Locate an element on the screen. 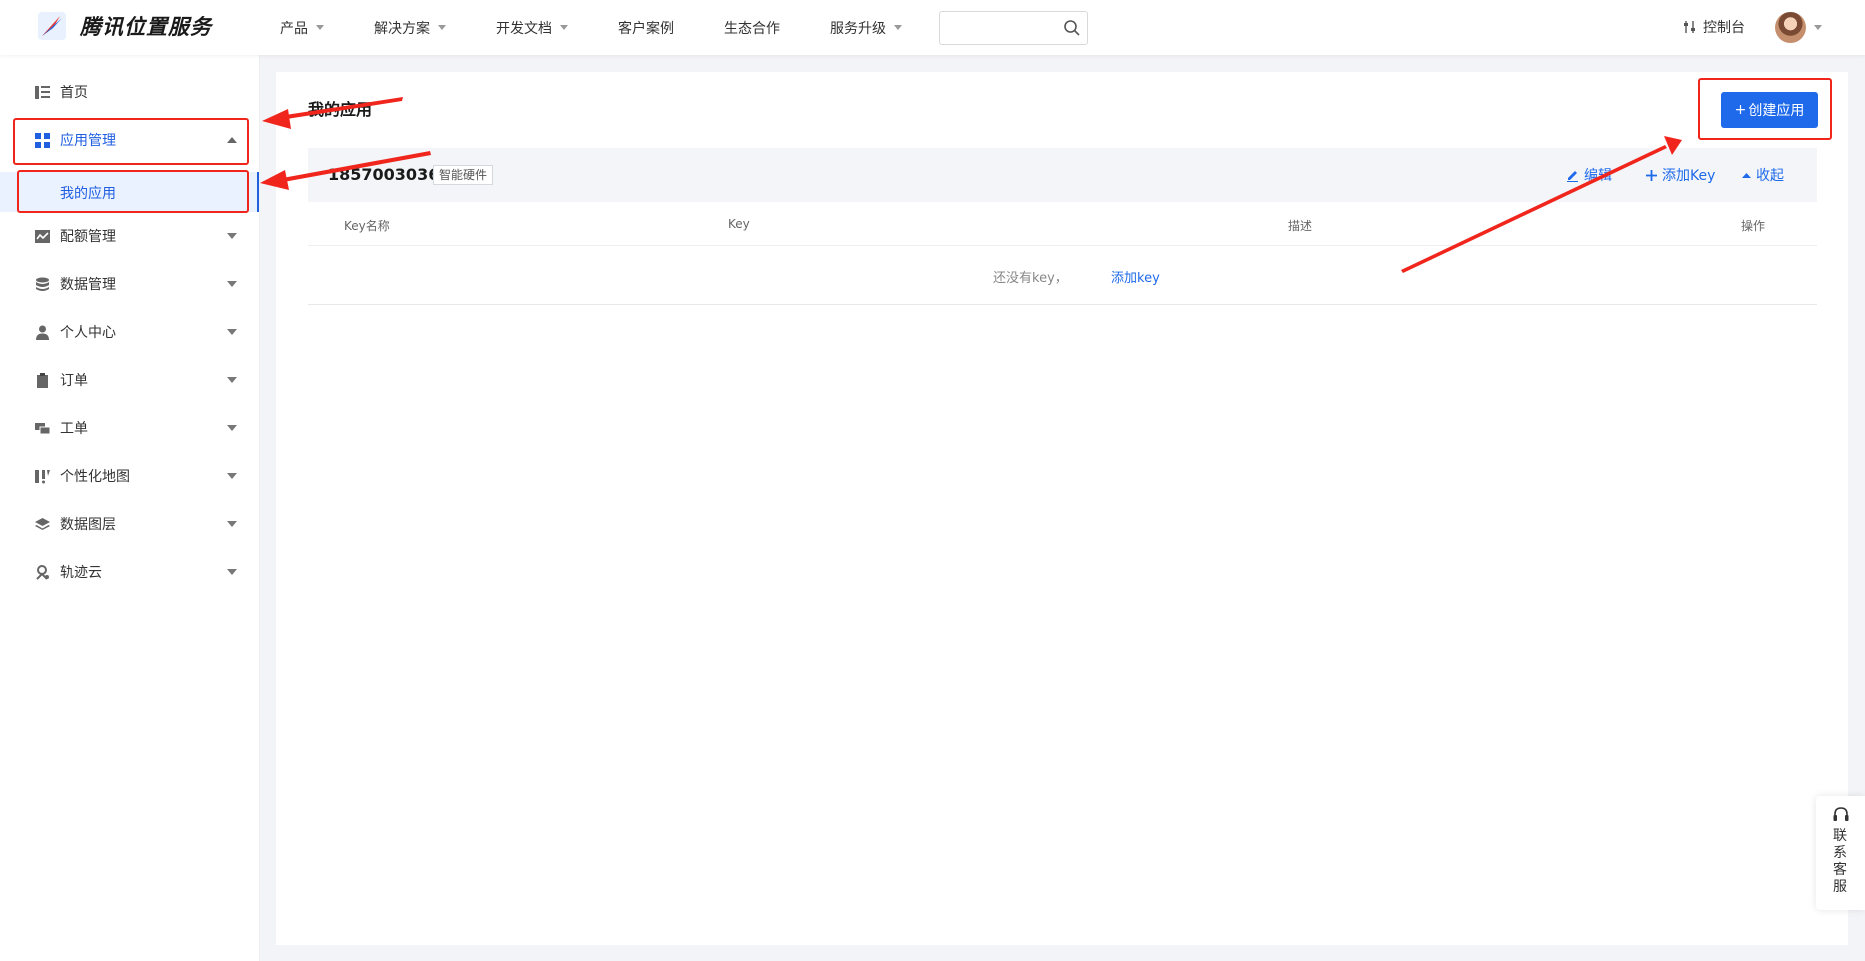 This screenshot has width=1865, height=961. sidebar-item-label: 个性化地图 is located at coordinates (95, 477).